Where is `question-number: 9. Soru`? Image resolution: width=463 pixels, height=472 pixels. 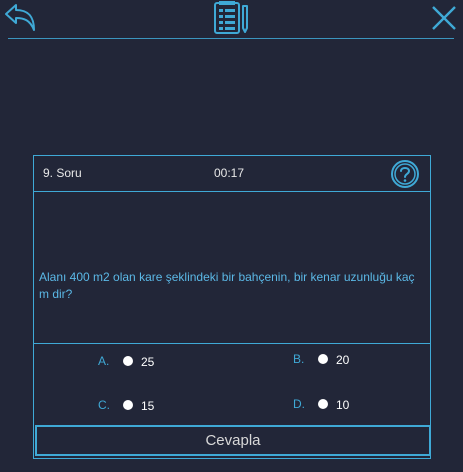 question-number: 9. Soru is located at coordinates (62, 173).